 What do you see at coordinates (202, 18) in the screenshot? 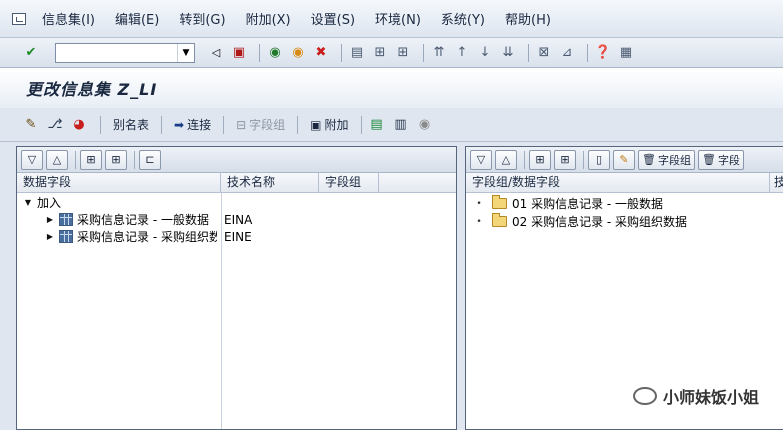
I see `menu-goto: 转到(G)` at bounding box center [202, 18].